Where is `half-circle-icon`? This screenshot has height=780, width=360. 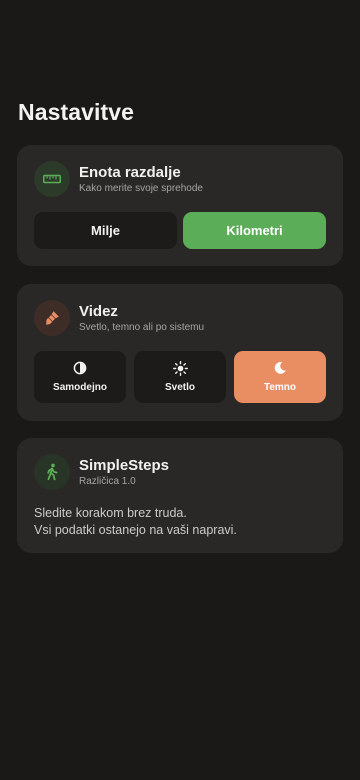 half-circle-icon is located at coordinates (80, 368).